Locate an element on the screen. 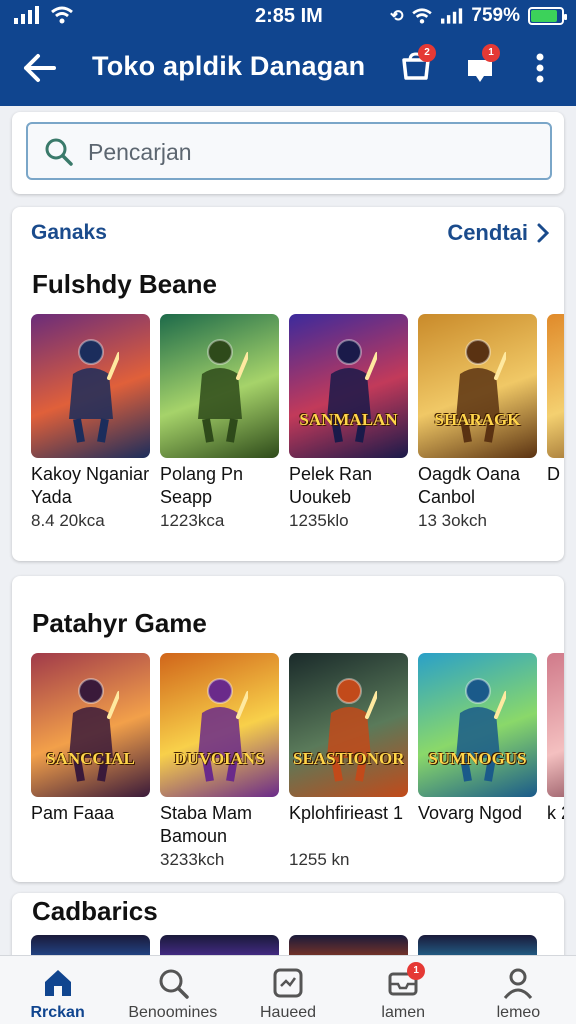 This screenshot has height=1024, width=576. home-icon is located at coordinates (58, 983).